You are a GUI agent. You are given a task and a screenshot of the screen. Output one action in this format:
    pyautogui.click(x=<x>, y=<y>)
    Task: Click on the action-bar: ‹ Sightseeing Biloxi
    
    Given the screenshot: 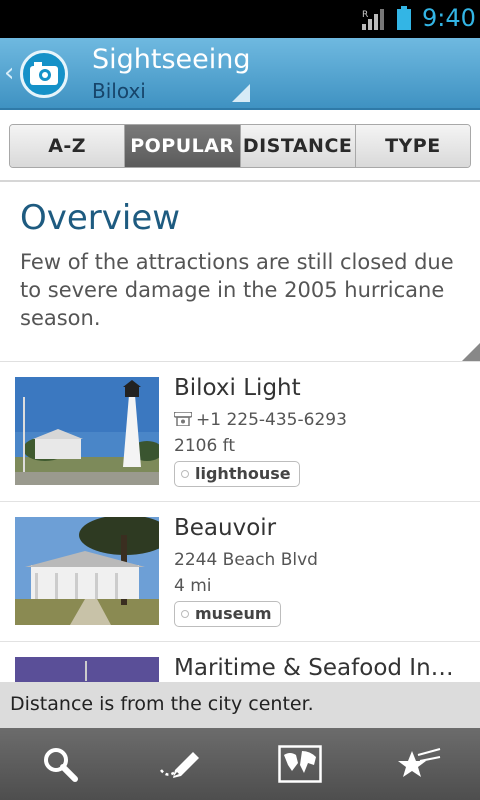 What is the action you would take?
    pyautogui.click(x=240, y=74)
    